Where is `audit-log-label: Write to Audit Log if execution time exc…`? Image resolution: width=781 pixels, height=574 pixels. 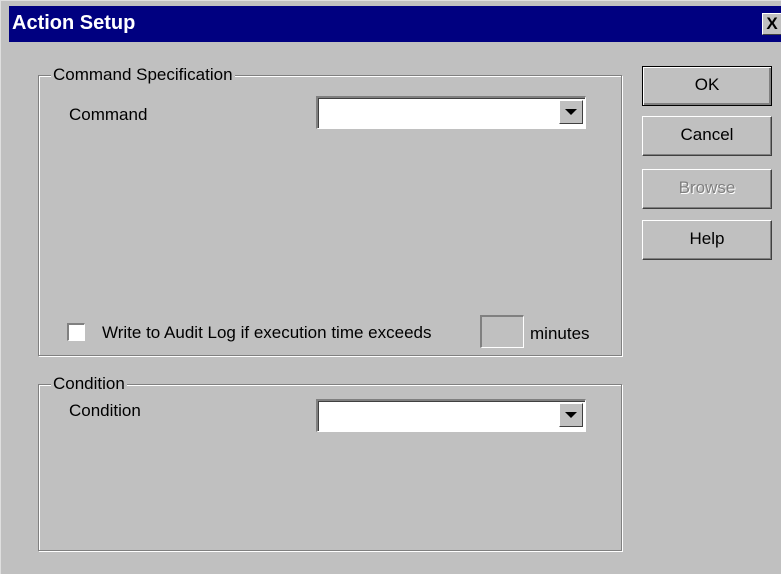
audit-log-label: Write to Audit Log if execution time exc… is located at coordinates (267, 332).